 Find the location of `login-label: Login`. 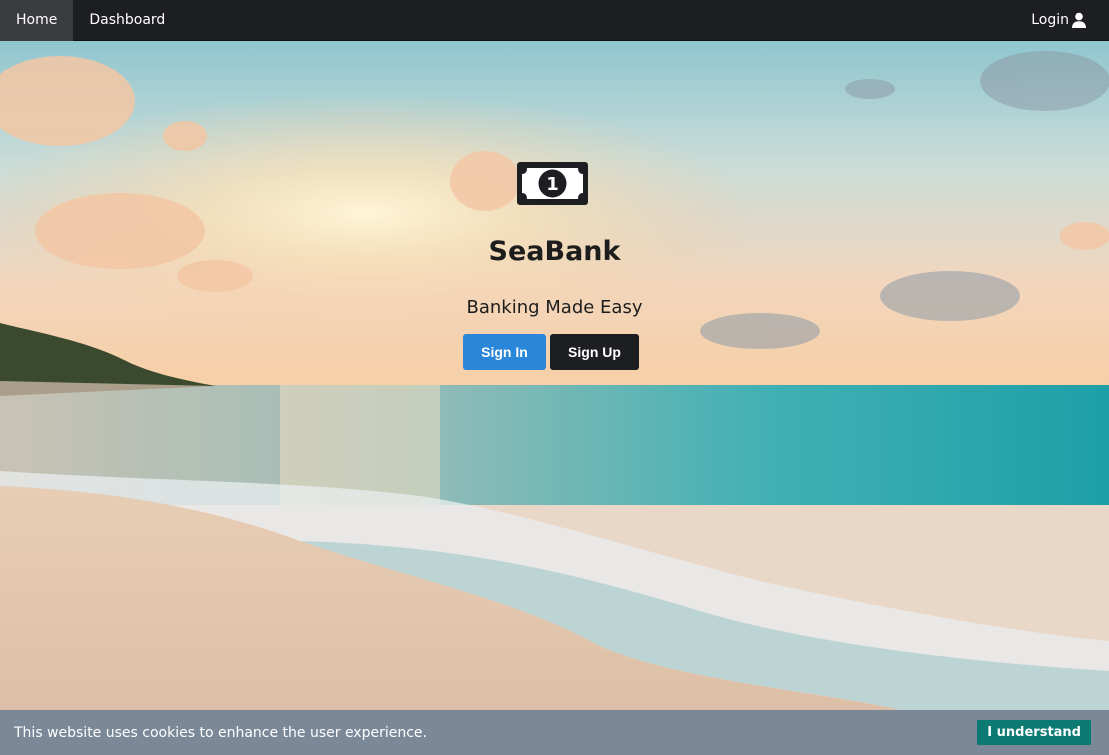

login-label: Login is located at coordinates (1050, 20).